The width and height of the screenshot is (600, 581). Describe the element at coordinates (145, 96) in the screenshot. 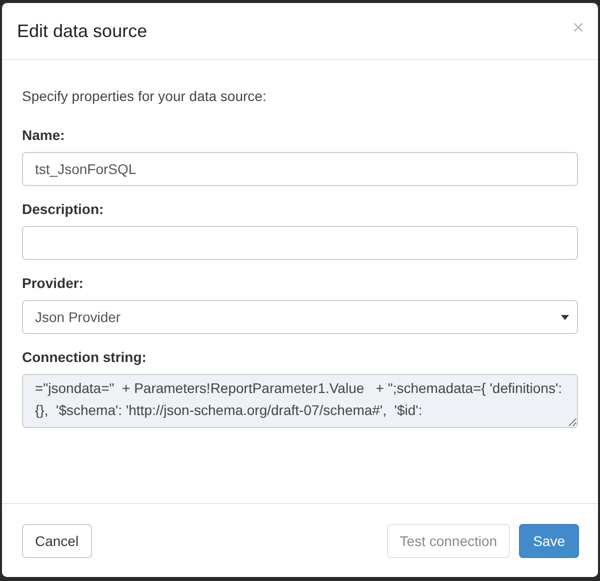

I see `intro-text: Specify properties for your data source:` at that location.